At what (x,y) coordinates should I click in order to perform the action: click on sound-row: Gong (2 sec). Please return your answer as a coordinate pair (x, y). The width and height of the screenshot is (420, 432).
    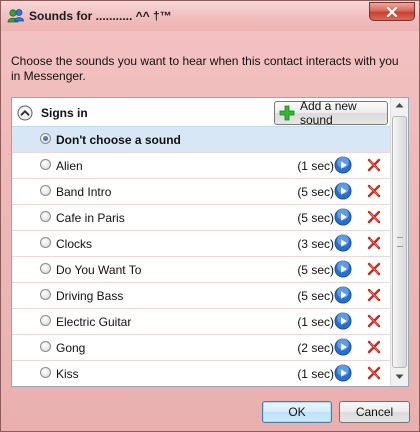
    Looking at the image, I should click on (201, 347).